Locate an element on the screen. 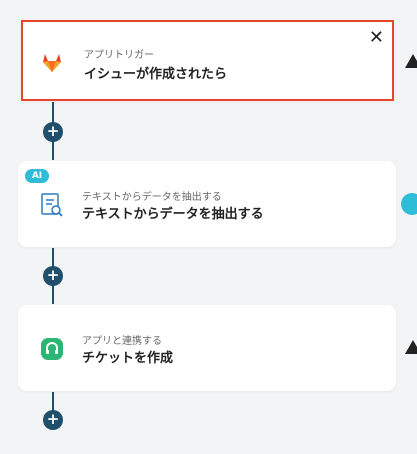  step-subtitle: アプリトリガー is located at coordinates (119, 55).